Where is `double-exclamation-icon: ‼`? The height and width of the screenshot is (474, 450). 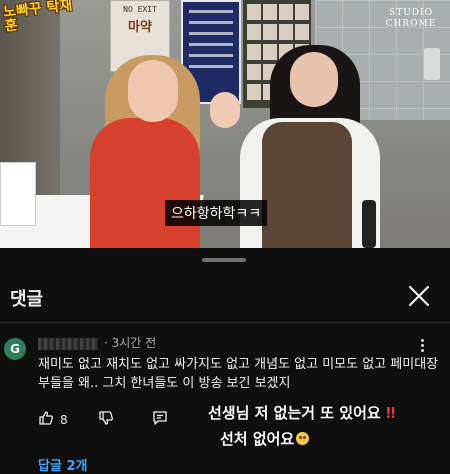 double-exclamation-icon: ‼ is located at coordinates (390, 413).